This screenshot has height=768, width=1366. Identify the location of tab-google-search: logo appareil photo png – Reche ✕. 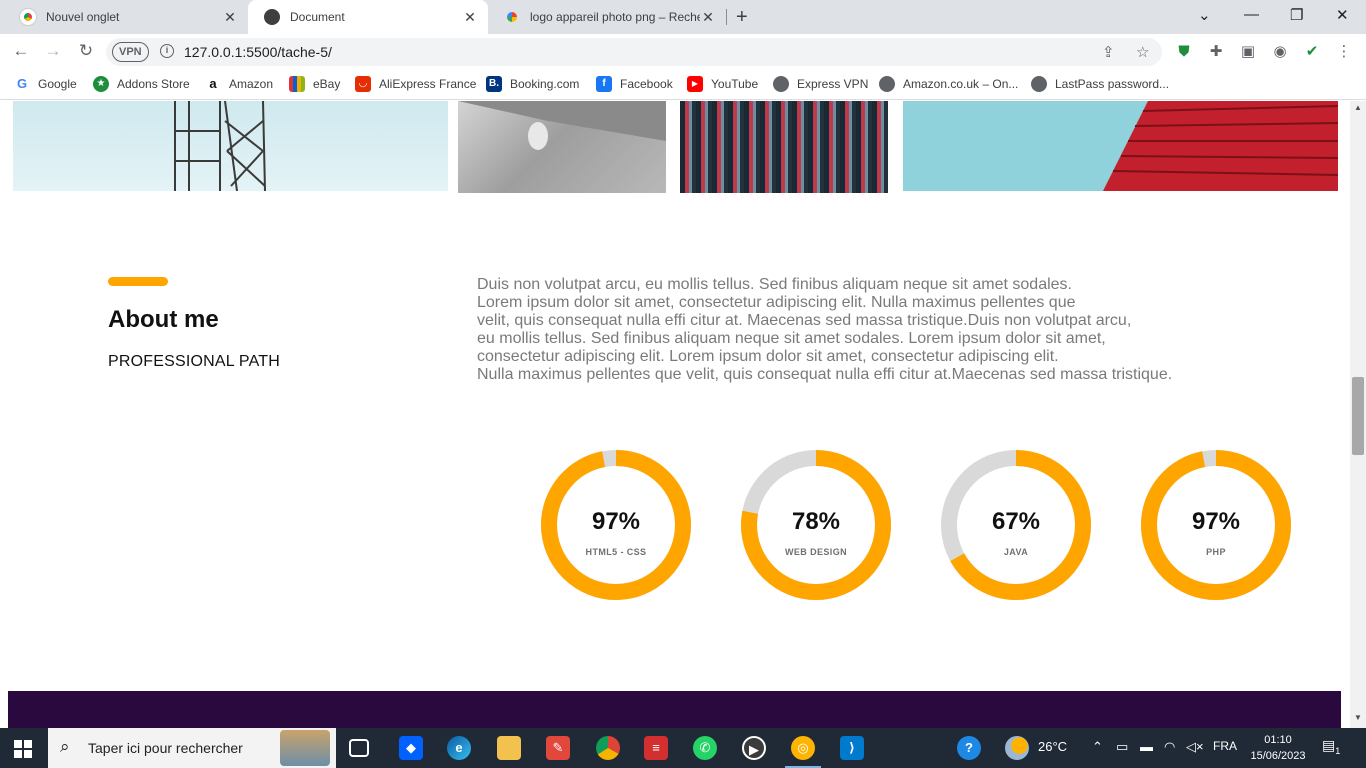
(607, 17).